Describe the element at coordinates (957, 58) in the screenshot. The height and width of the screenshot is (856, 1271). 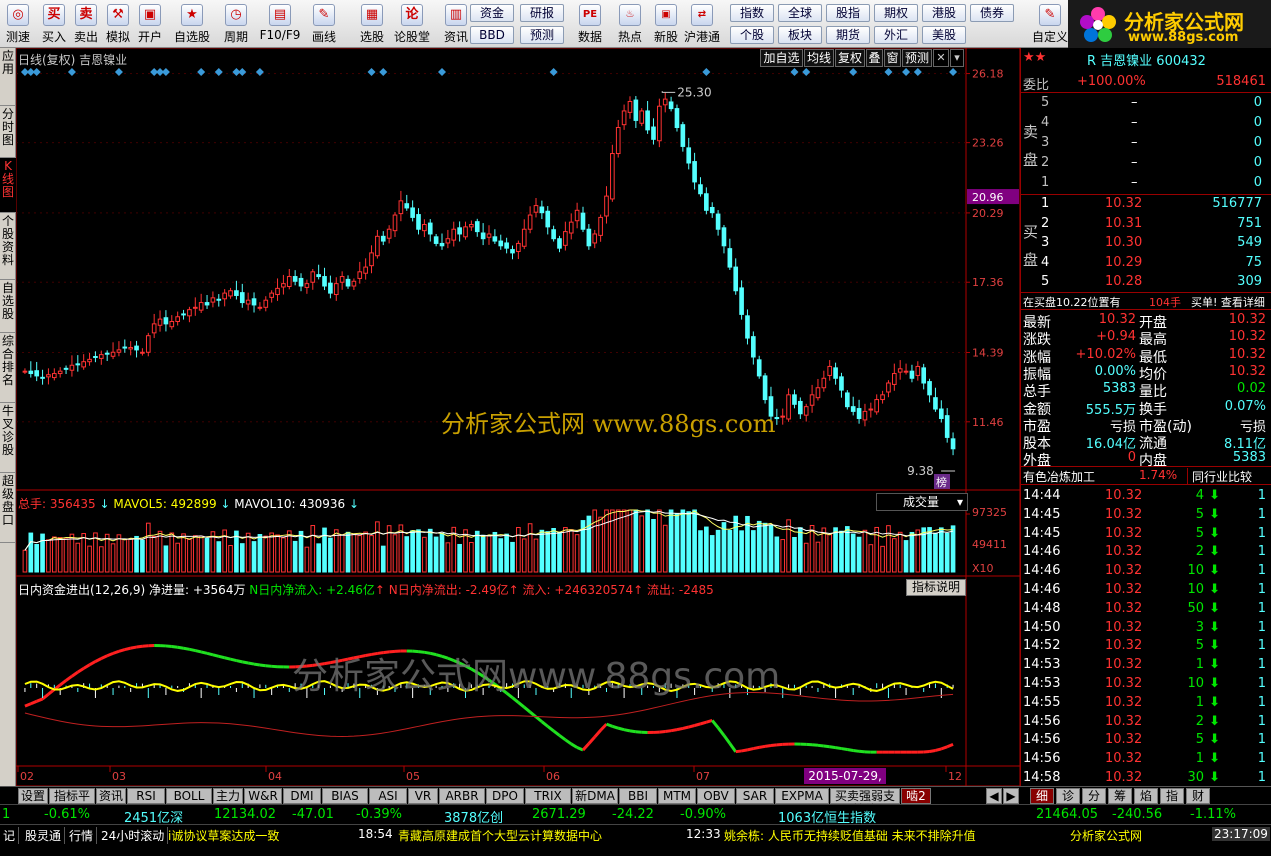
I see `chevron-down-icon: ▾` at that location.